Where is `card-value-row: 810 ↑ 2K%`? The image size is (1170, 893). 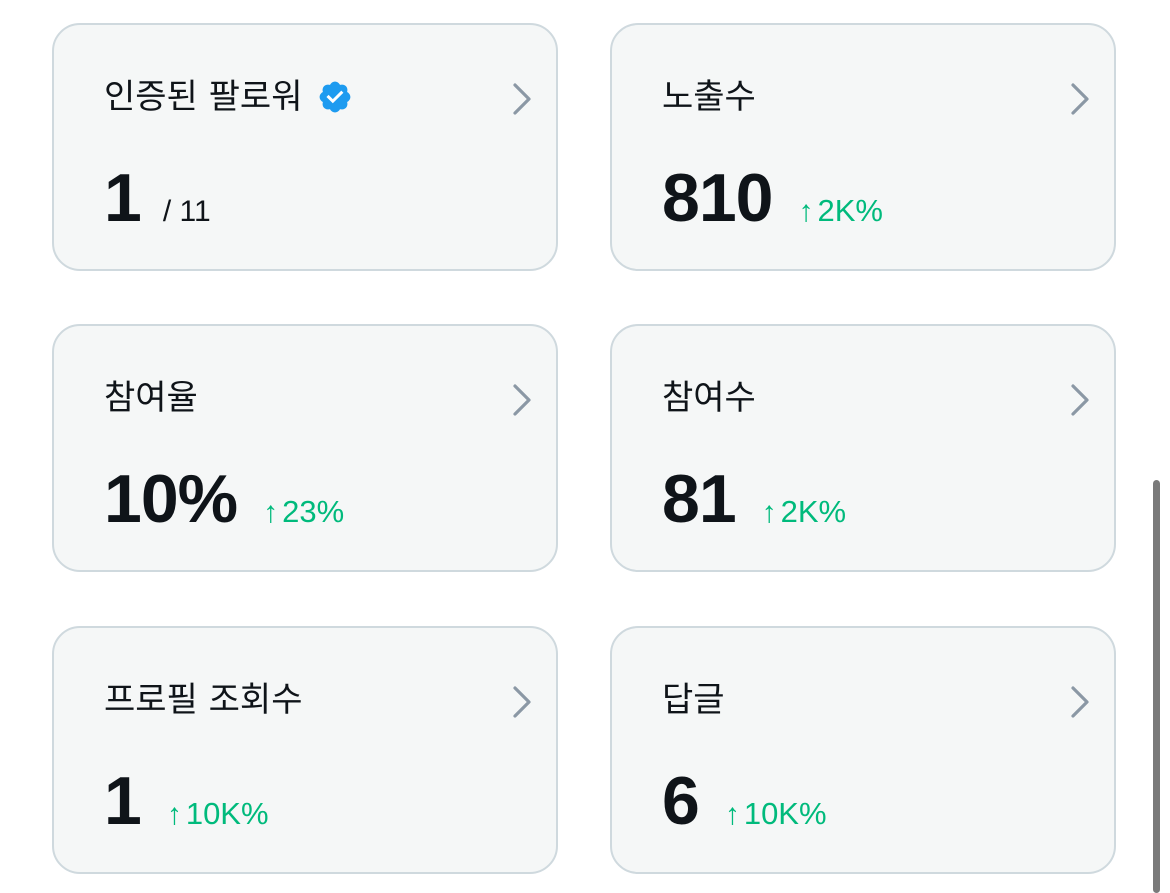 card-value-row: 810 ↑ 2K% is located at coordinates (772, 198).